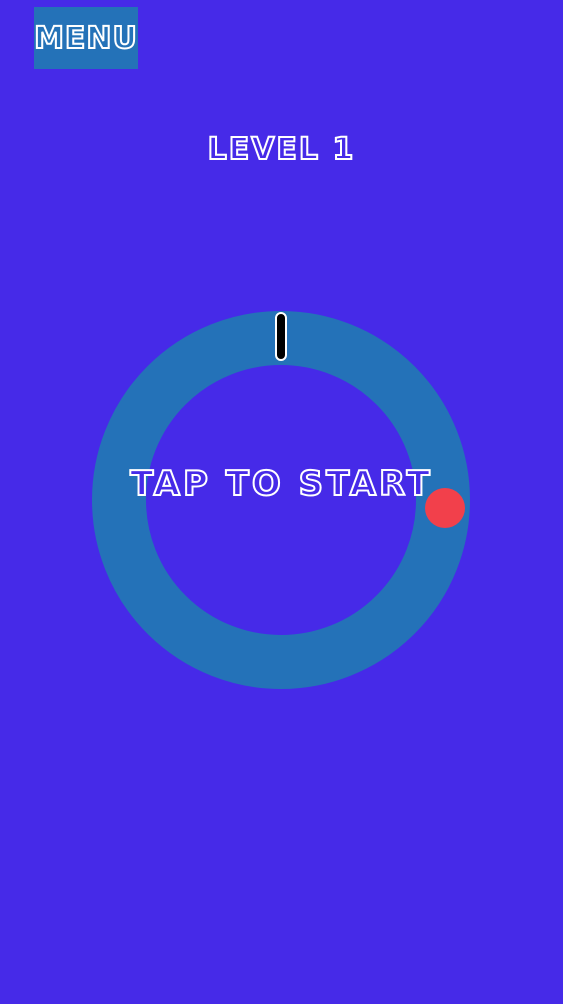 The width and height of the screenshot is (563, 1004). What do you see at coordinates (281, 336) in the screenshot?
I see `target-marker` at bounding box center [281, 336].